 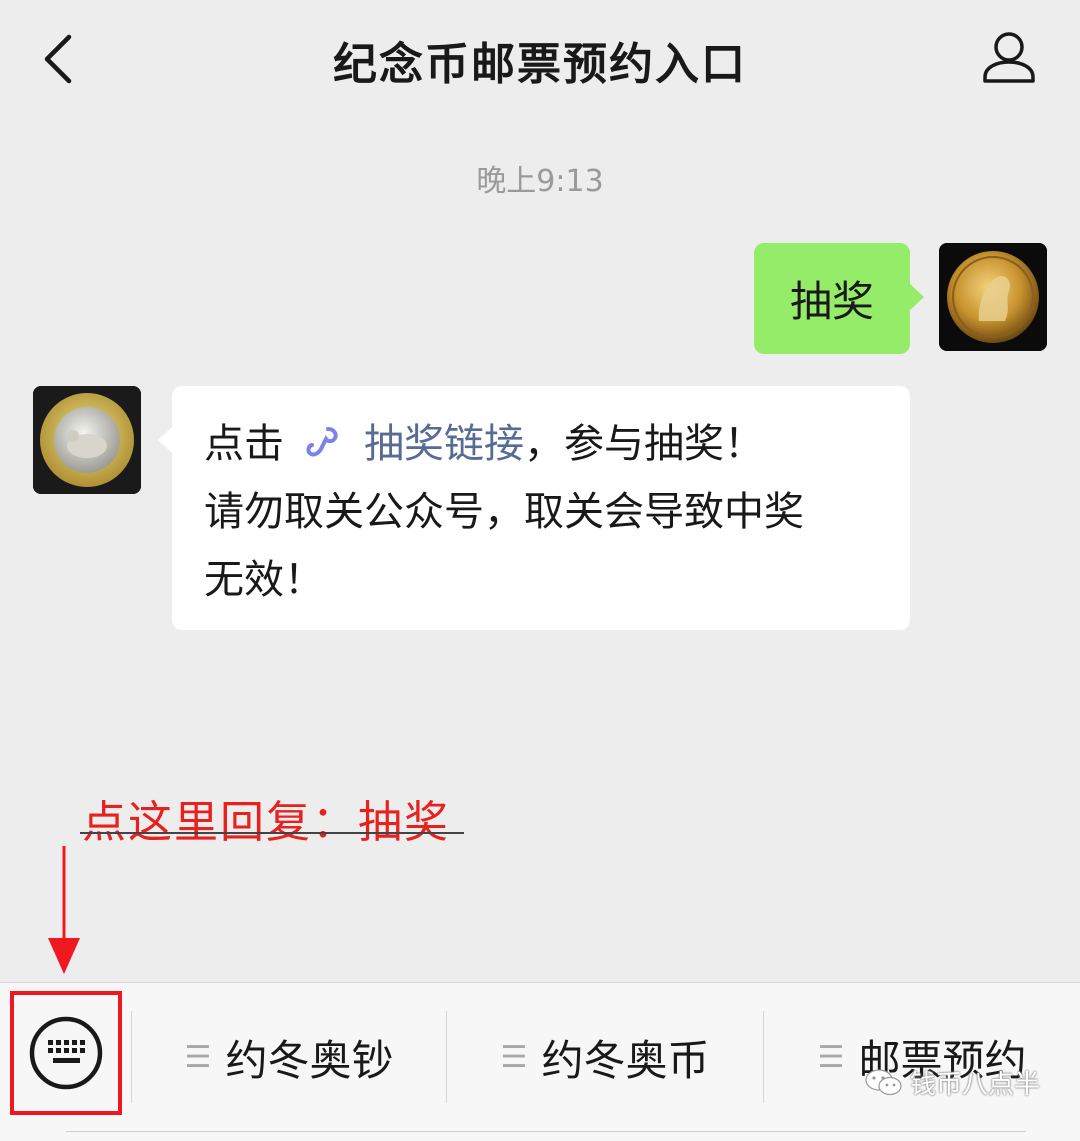 I want to click on keyboard-toggle-button, so click(x=66, y=1053).